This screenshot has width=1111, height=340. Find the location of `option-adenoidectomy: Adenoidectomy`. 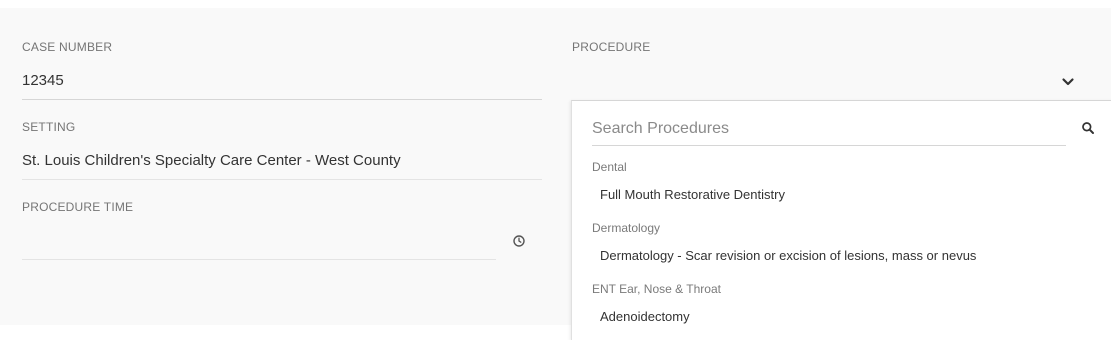

option-adenoidectomy: Adenoidectomy is located at coordinates (645, 317).